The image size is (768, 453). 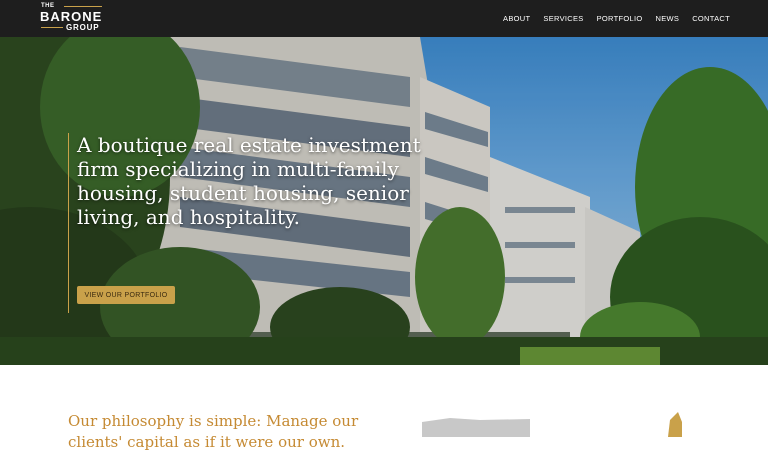 What do you see at coordinates (563, 18) in the screenshot?
I see `nav-services: SERVICES` at bounding box center [563, 18].